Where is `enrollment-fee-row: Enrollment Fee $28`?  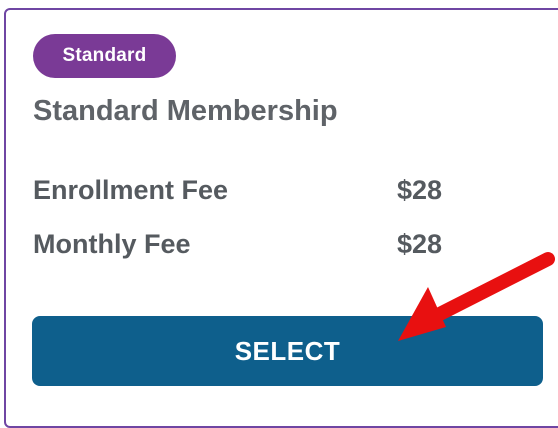 enrollment-fee-row: Enrollment Fee $28 is located at coordinates (263, 195).